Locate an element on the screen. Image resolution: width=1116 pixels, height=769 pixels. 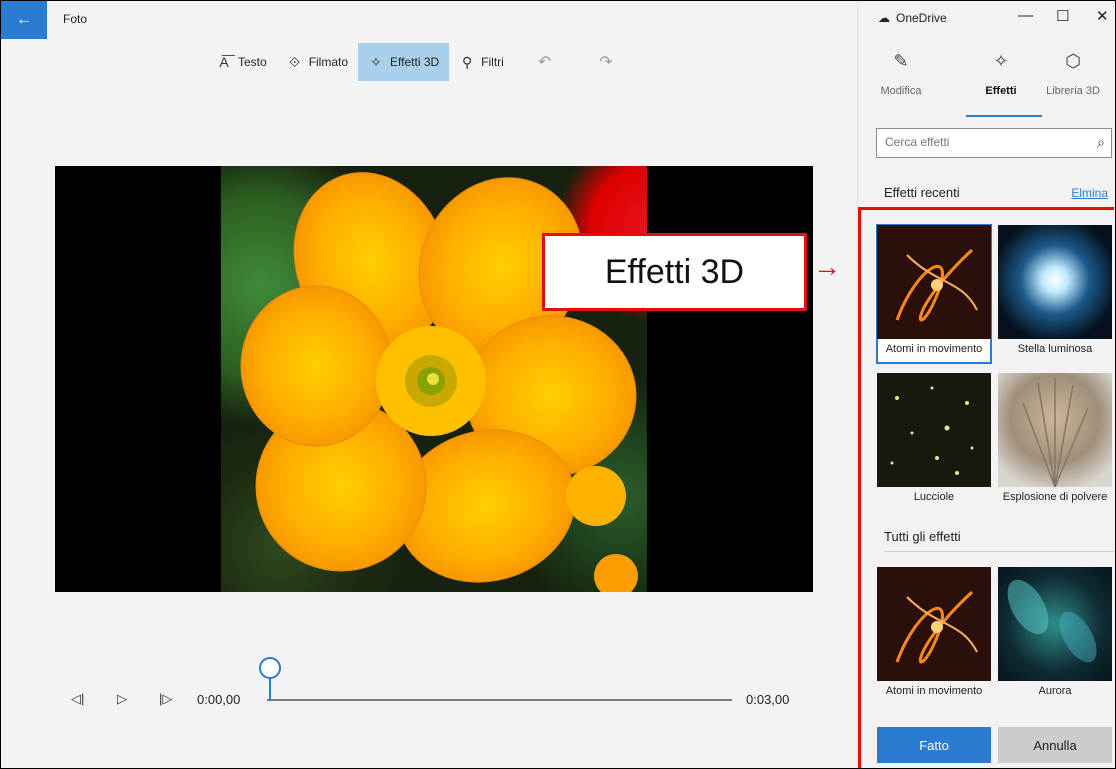
back-button: ← is located at coordinates (24, 20).